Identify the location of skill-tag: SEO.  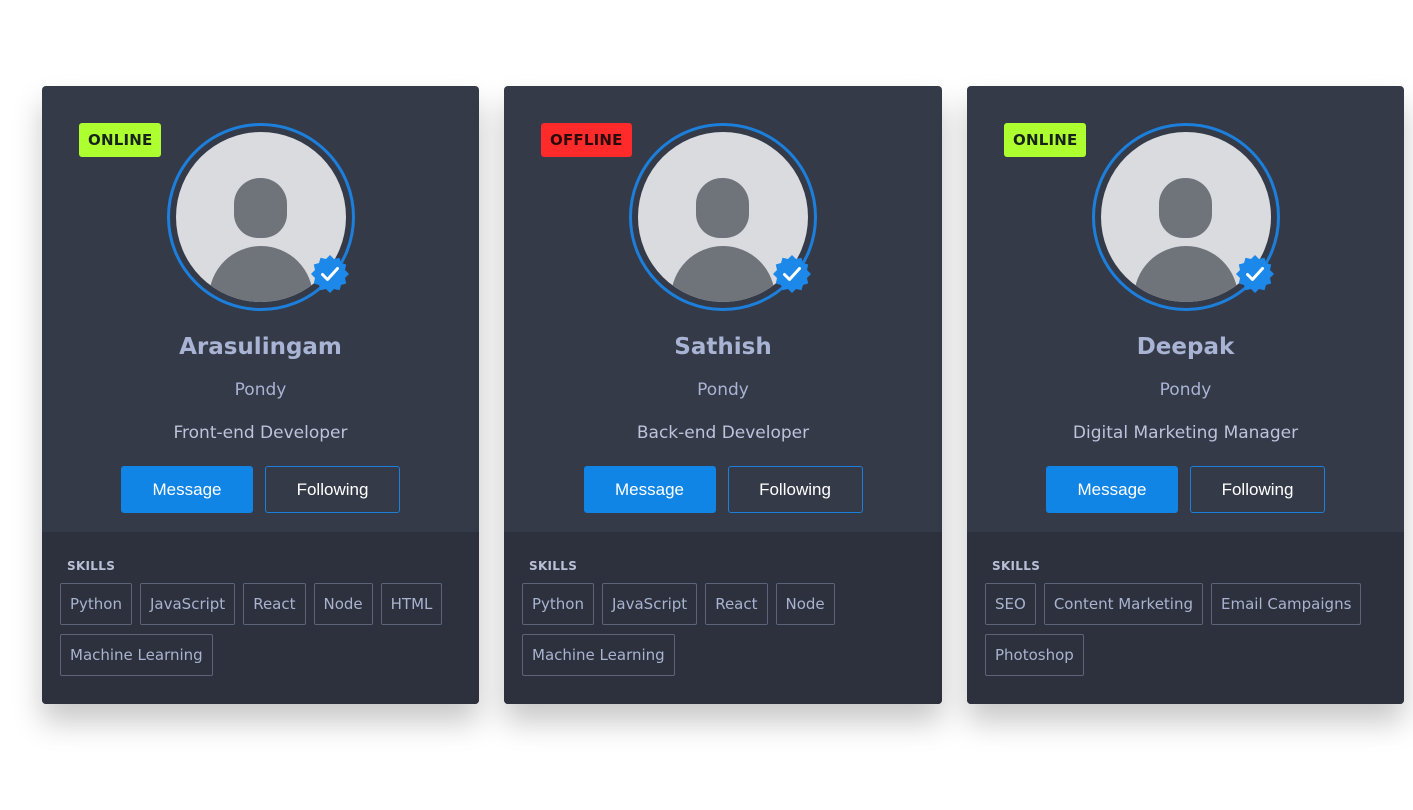
(1010, 604).